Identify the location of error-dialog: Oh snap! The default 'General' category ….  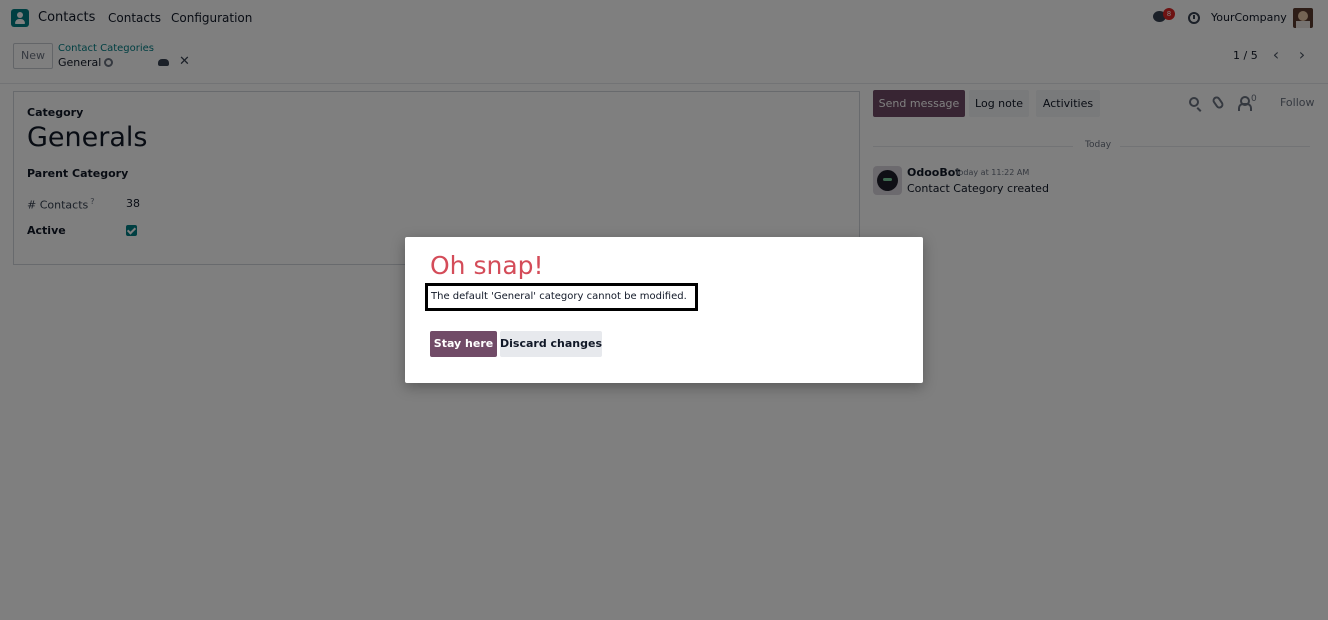
(664, 310).